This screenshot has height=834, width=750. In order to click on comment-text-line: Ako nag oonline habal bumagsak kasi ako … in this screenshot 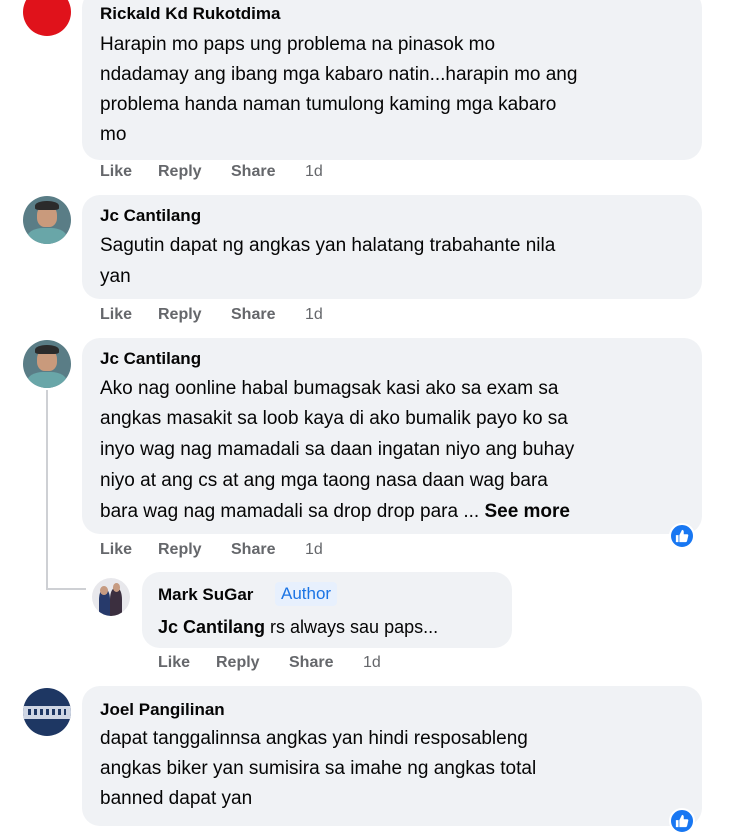, I will do `click(329, 388)`.